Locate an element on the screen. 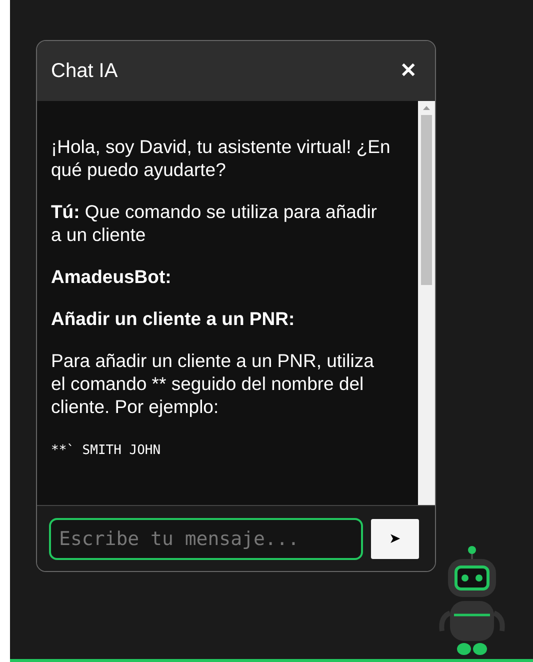 This screenshot has width=533, height=662. window-title: Chat IA is located at coordinates (84, 71).